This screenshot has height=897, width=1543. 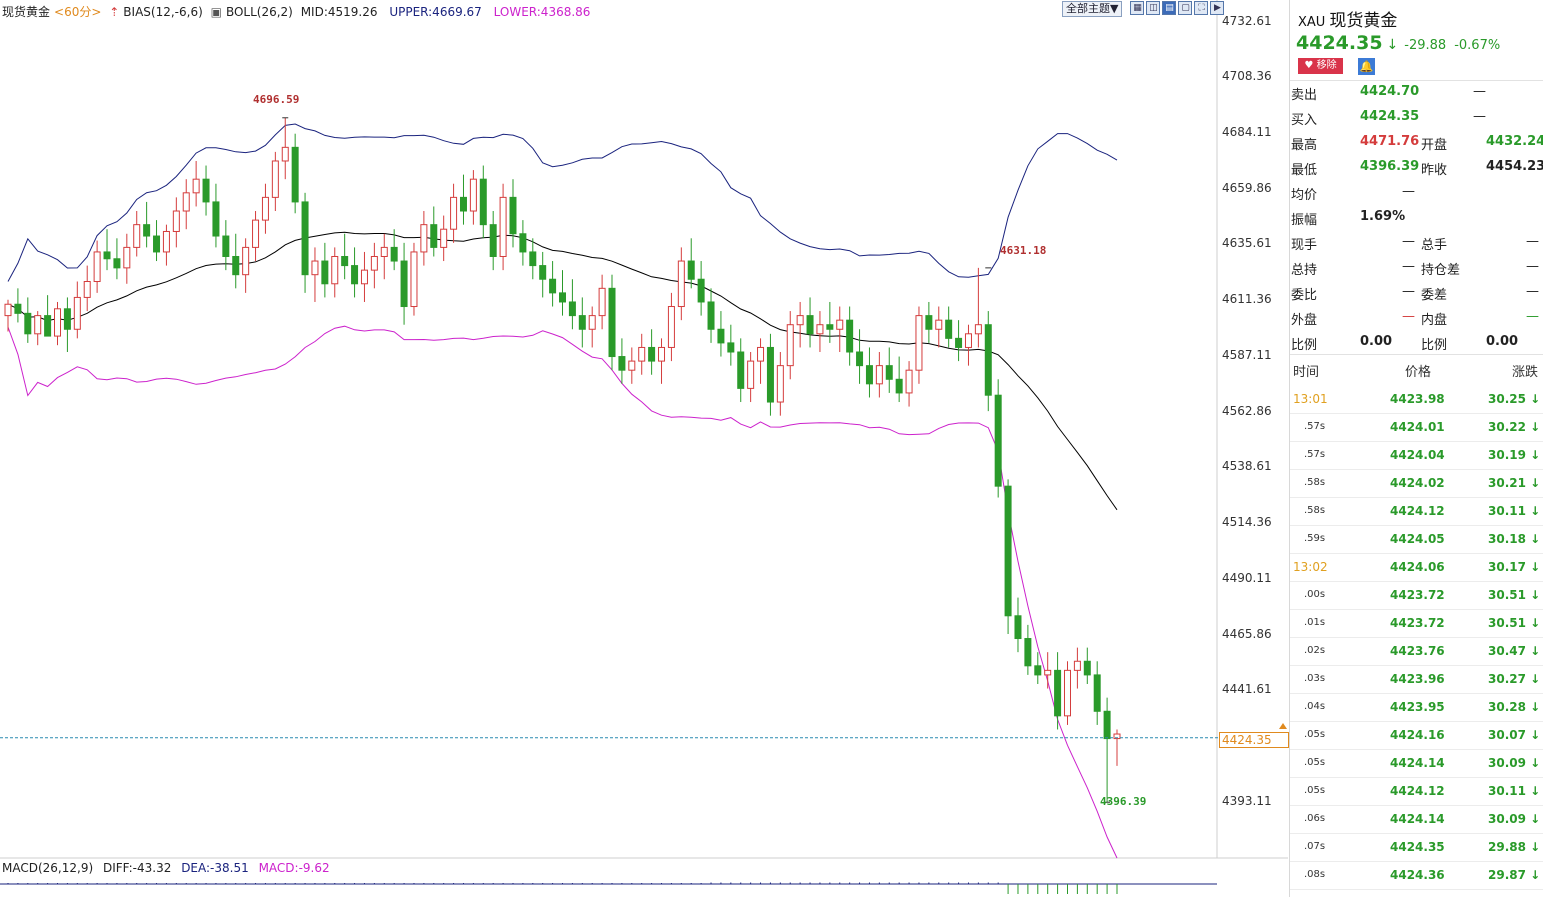 I want to click on tick-header-price: 价格, so click(x=1418, y=372).